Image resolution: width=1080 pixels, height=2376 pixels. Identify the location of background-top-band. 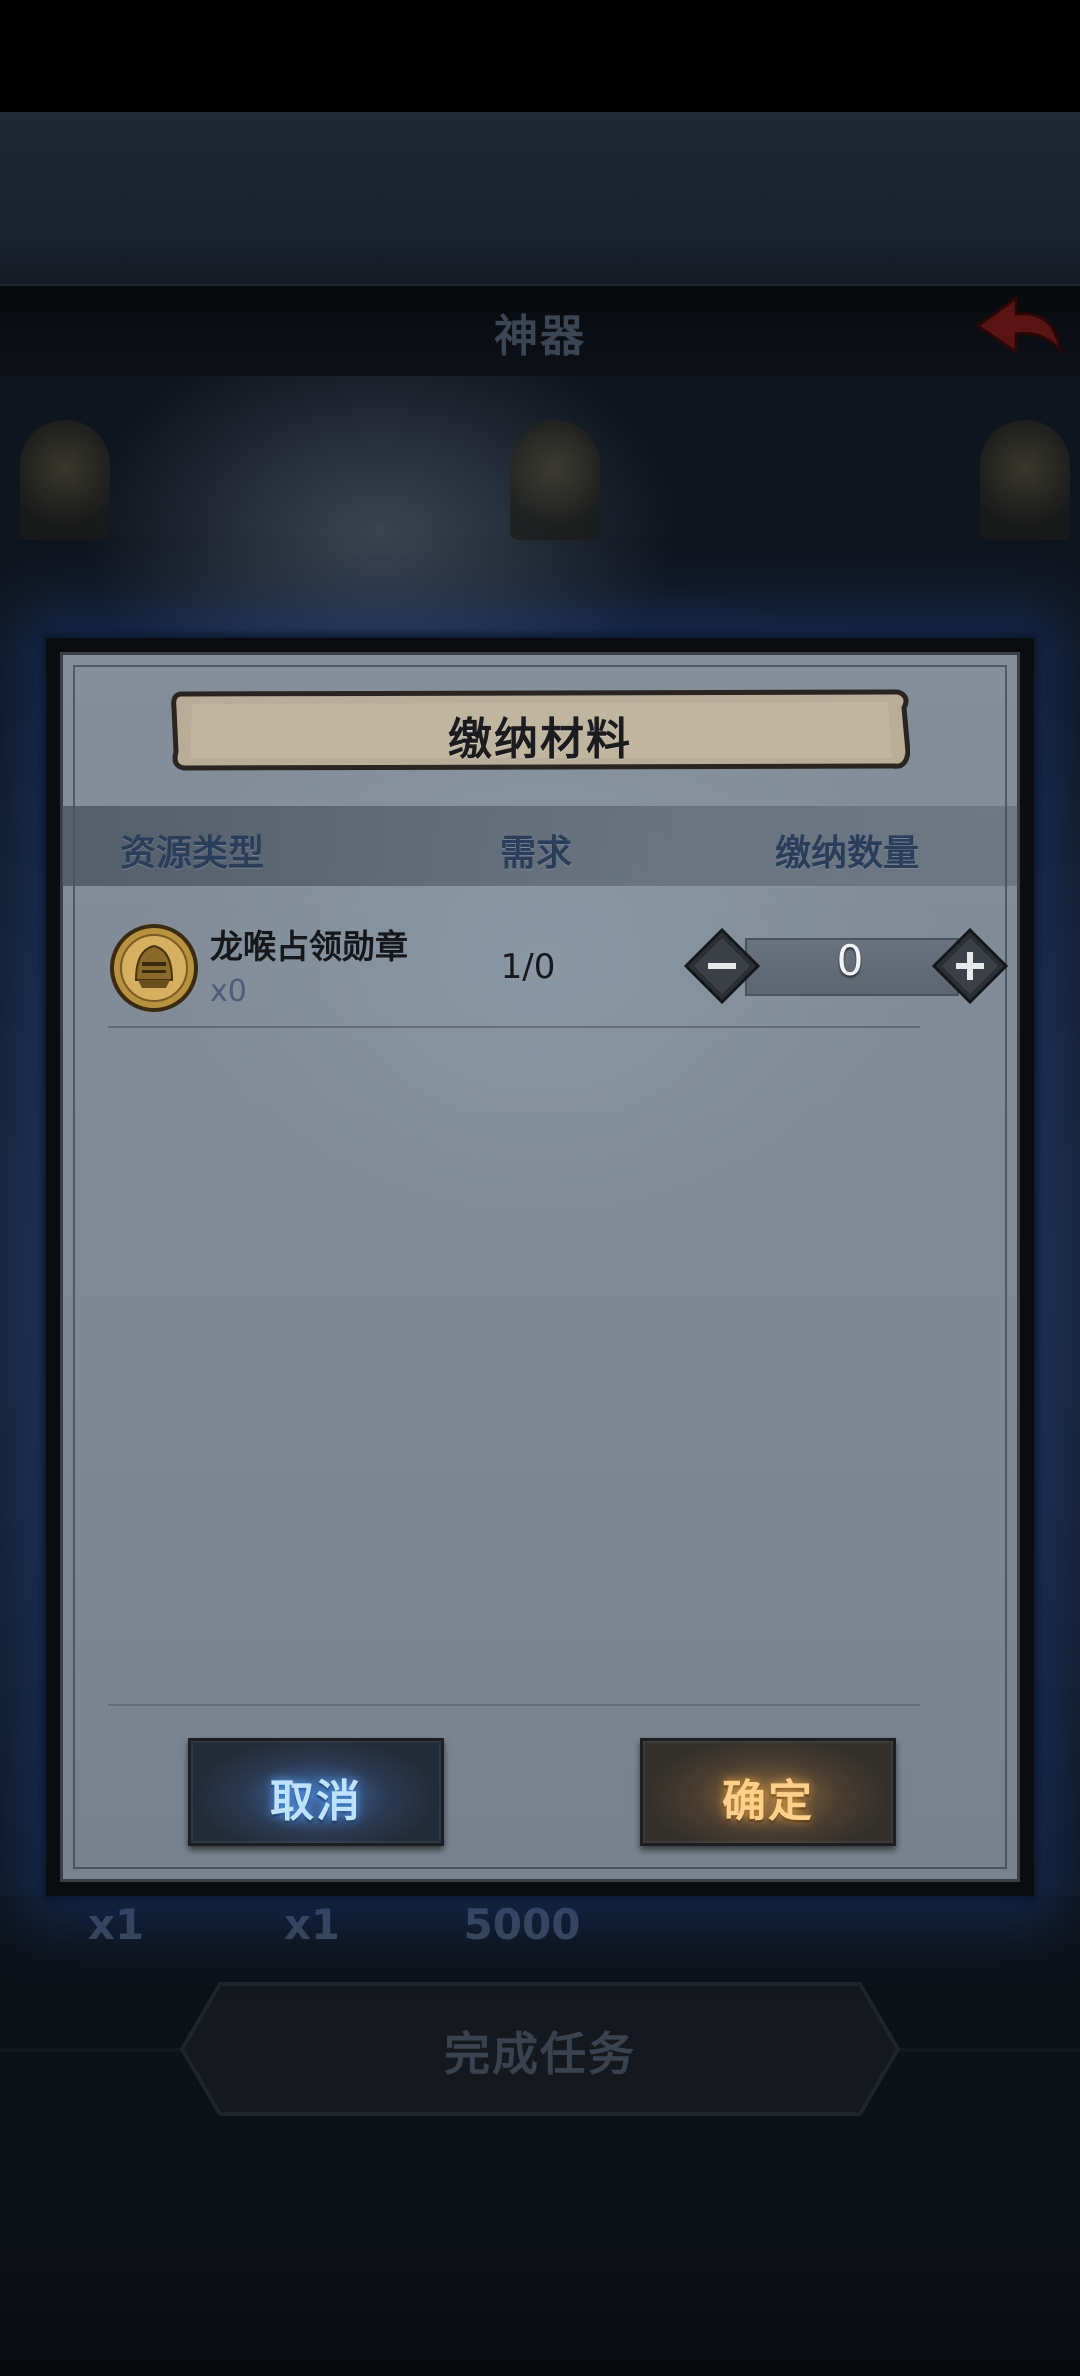
(540, 198).